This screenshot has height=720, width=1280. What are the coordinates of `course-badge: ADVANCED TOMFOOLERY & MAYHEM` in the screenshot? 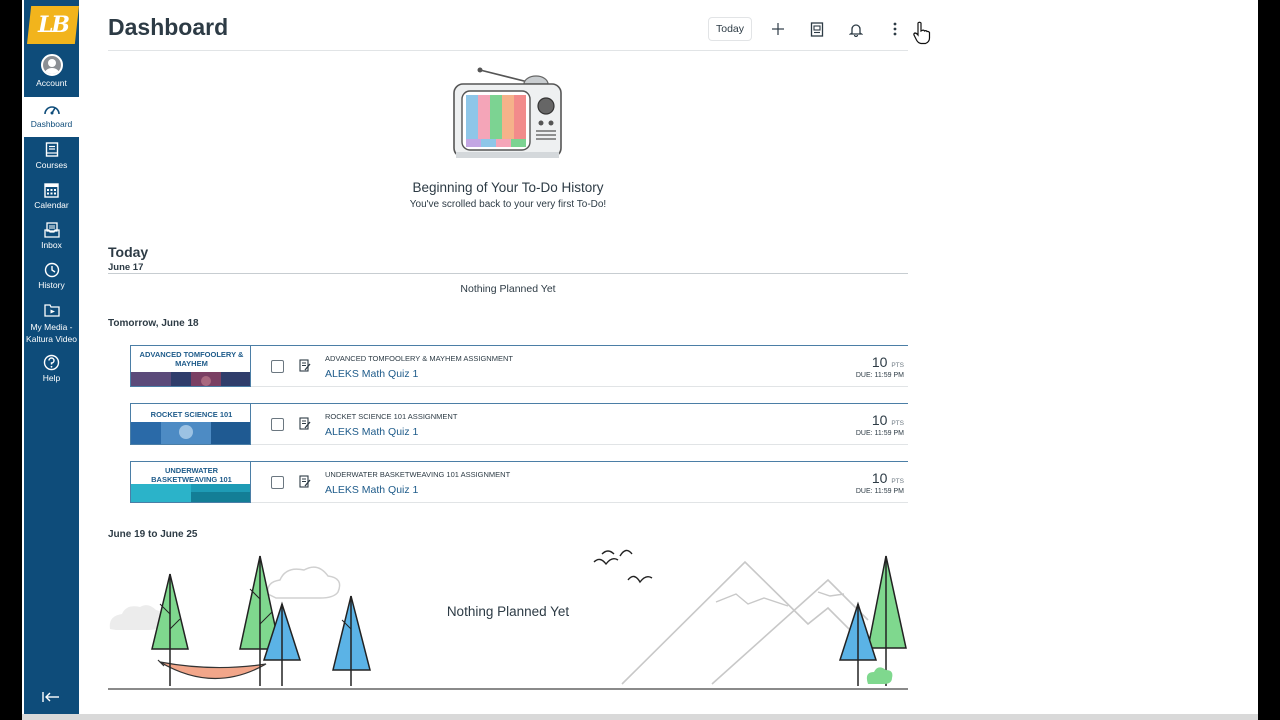 It's located at (190, 366).